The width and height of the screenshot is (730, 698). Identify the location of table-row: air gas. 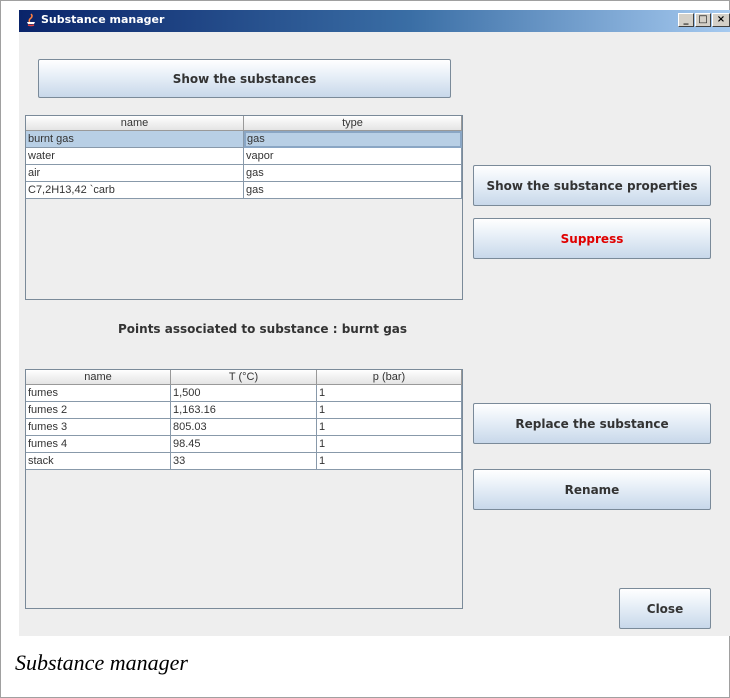
(244, 173).